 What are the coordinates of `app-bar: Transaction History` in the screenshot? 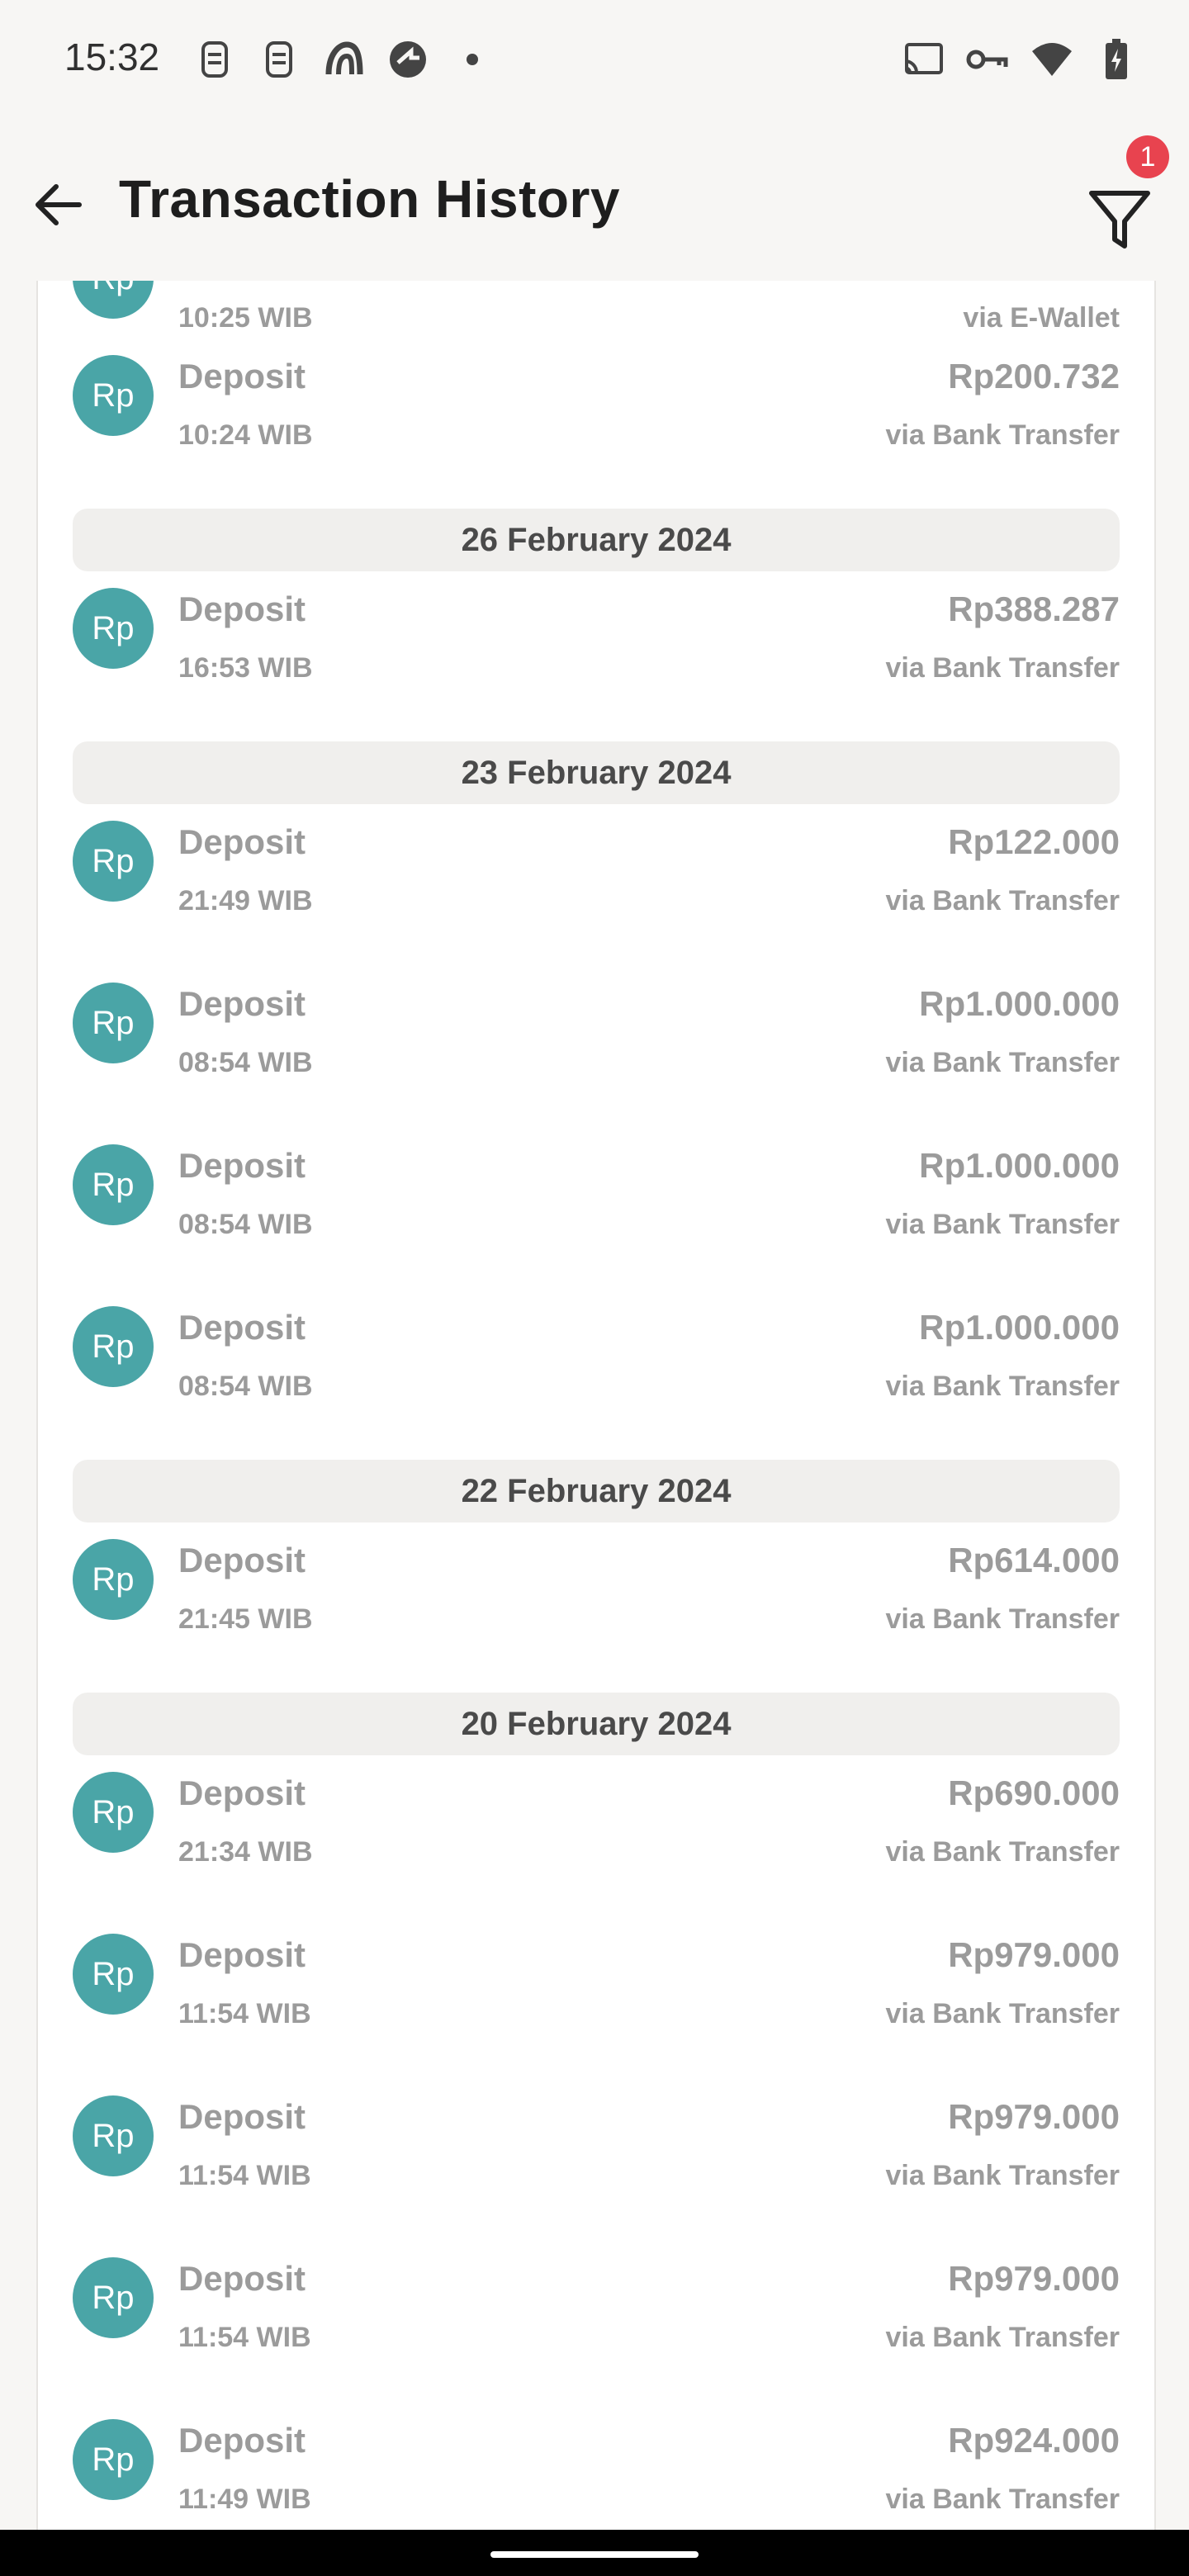 It's located at (594, 202).